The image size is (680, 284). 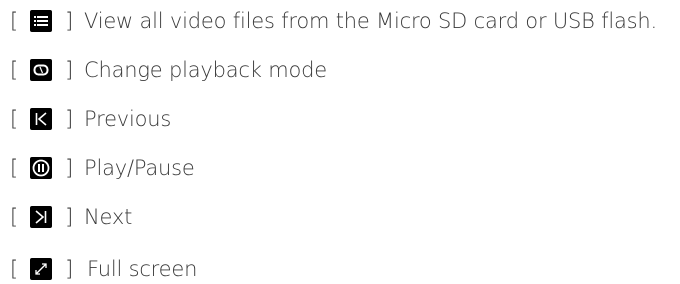 I want to click on legend-row-previous: [ ] Previous, so click(x=90, y=119).